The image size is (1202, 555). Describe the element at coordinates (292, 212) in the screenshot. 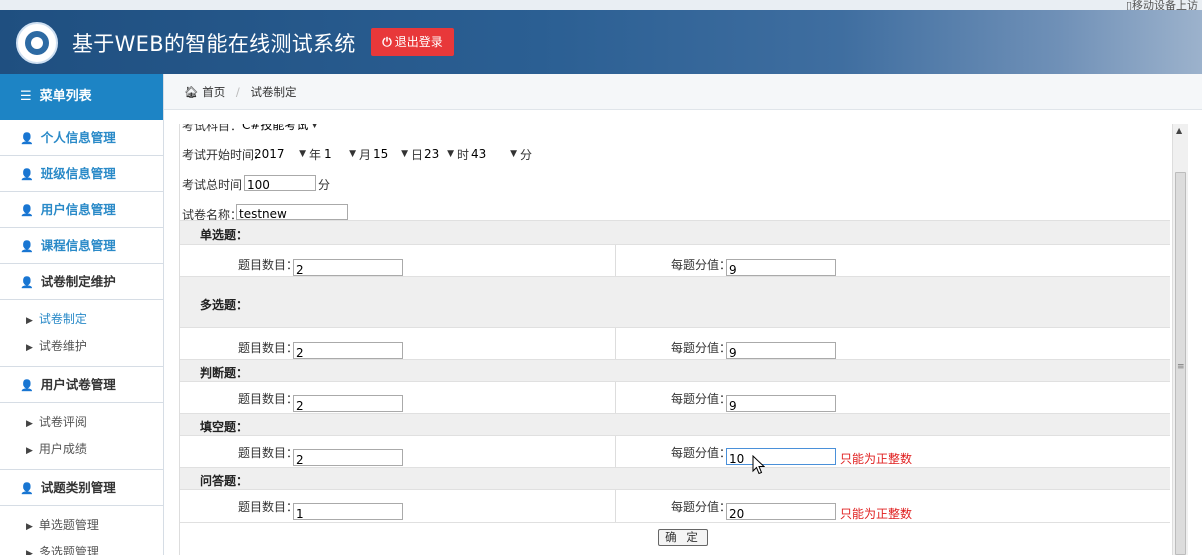

I see `paper-name-input: testnew` at that location.